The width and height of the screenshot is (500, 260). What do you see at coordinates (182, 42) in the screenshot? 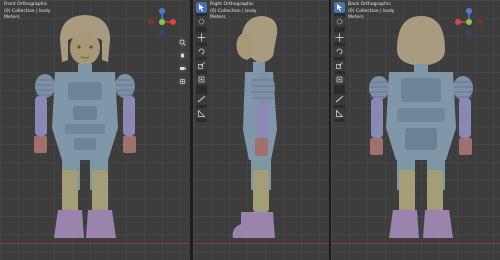
I see `zoom-icon` at bounding box center [182, 42].